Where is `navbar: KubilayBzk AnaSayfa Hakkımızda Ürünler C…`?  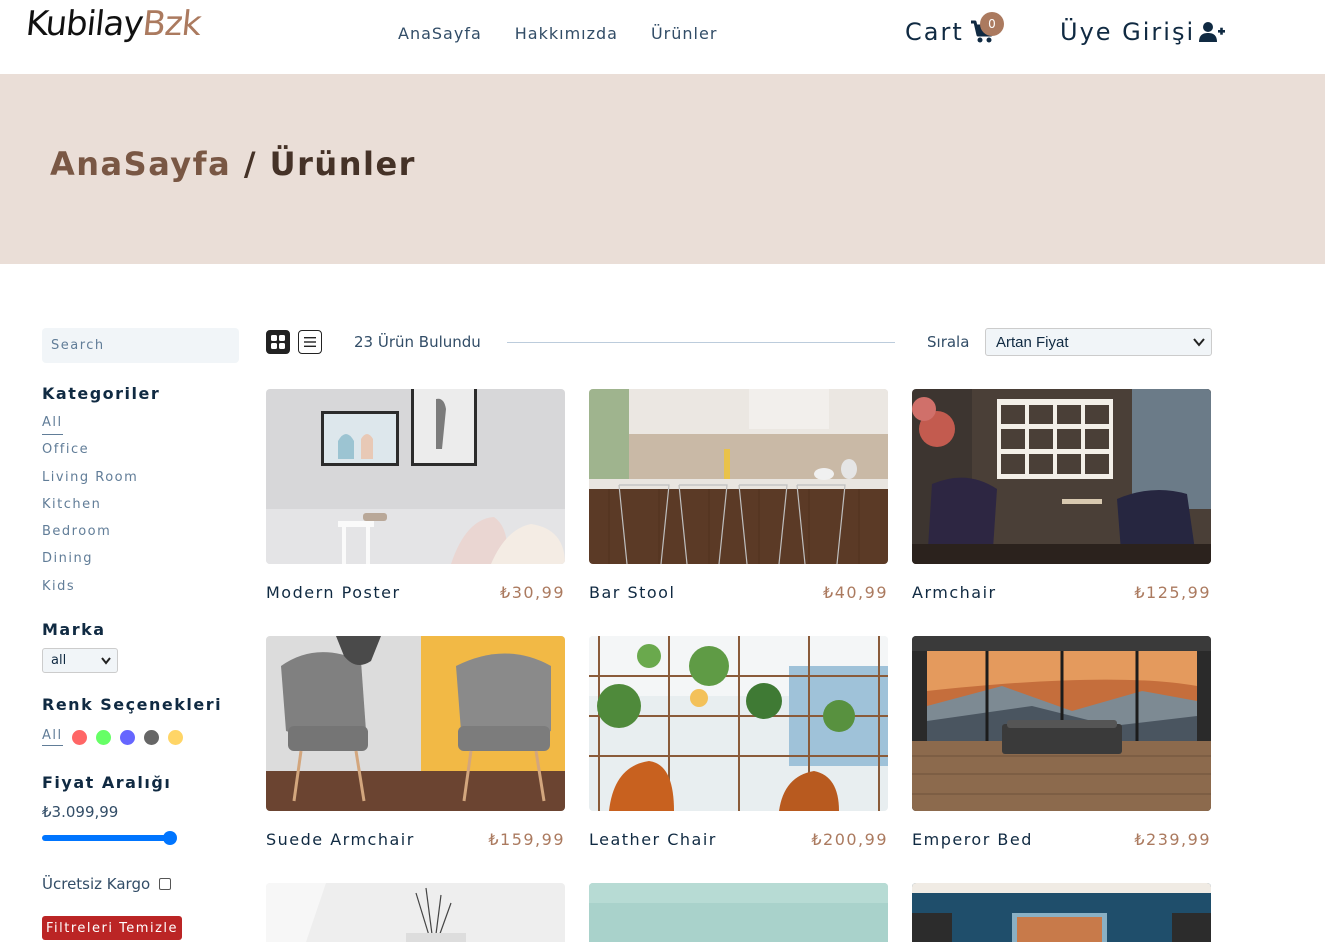 navbar: KubilayBzk AnaSayfa Hakkımızda Ürünler C… is located at coordinates (662, 37).